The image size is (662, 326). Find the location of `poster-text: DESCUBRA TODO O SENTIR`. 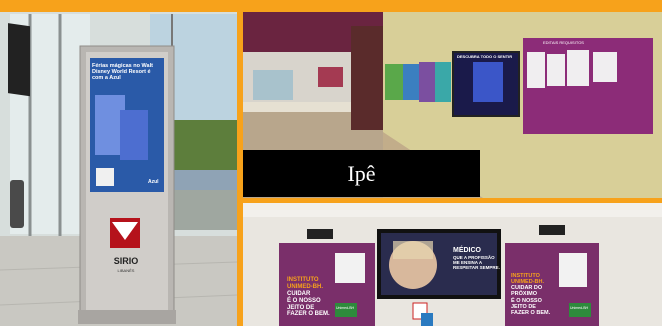

poster-text: DESCUBRA TODO O SENTIR is located at coordinates (485, 56).